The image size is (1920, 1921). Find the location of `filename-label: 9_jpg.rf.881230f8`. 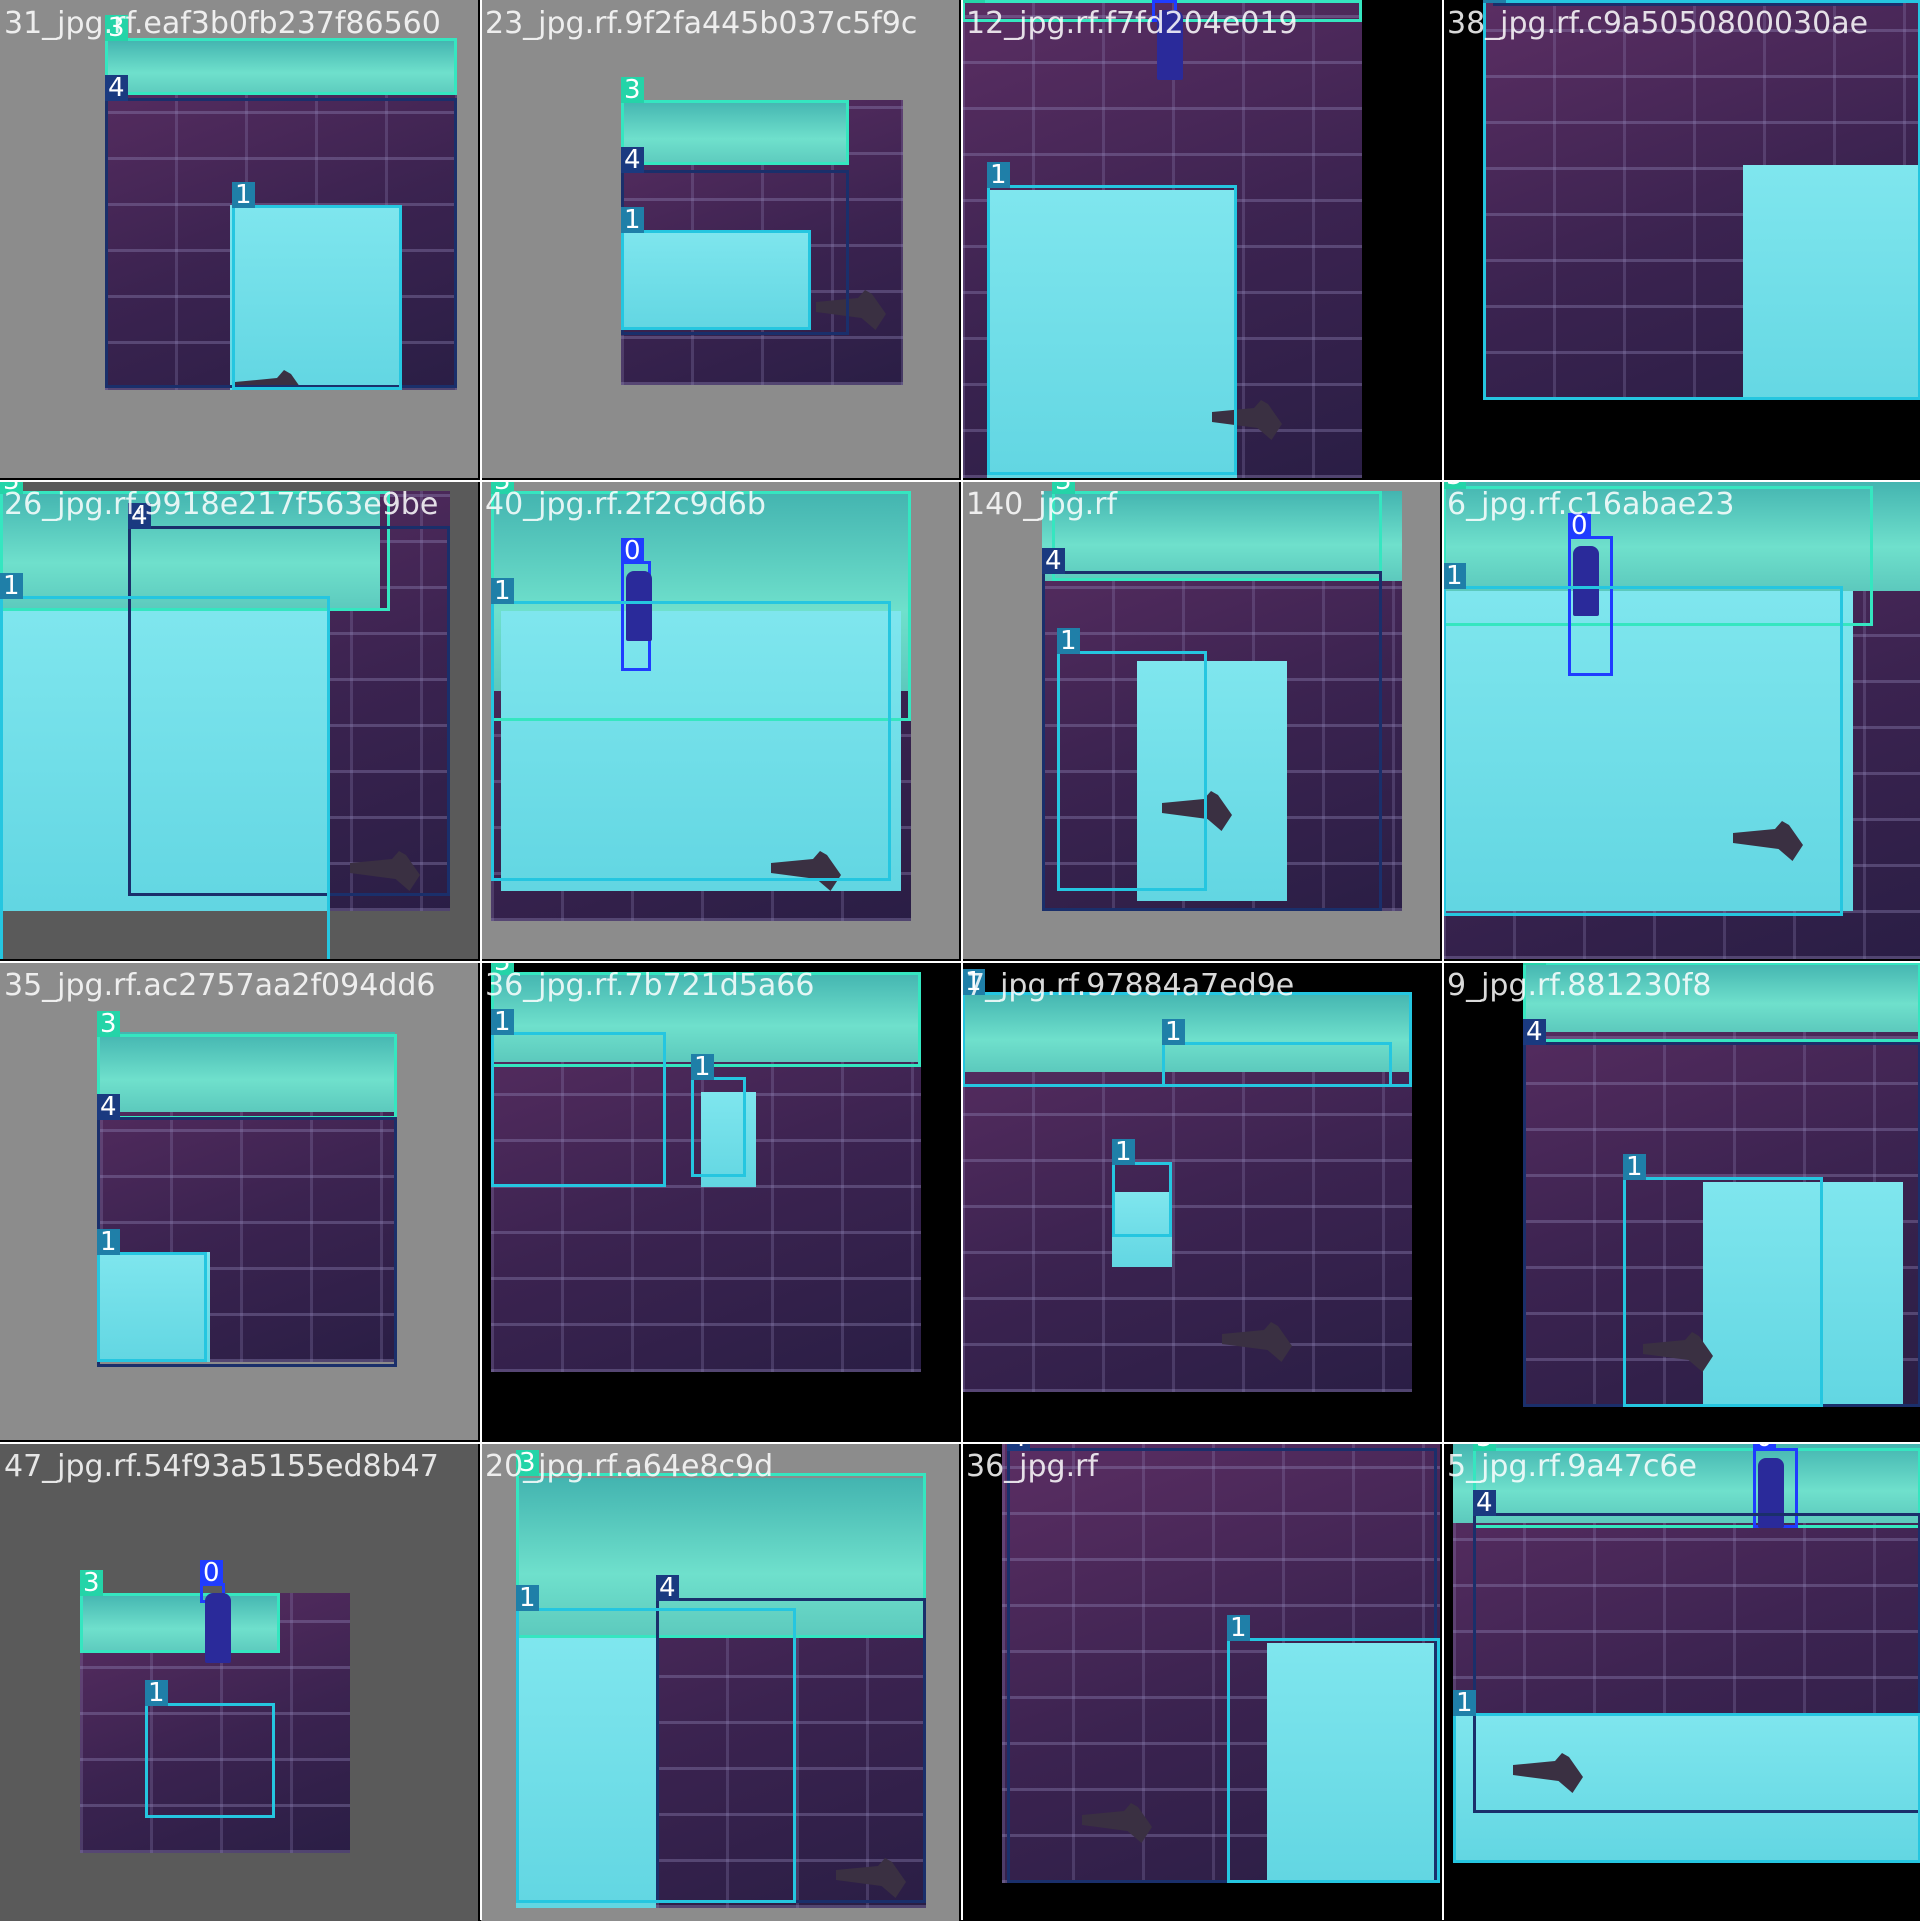

filename-label: 9_jpg.rf.881230f8 is located at coordinates (1579, 985).